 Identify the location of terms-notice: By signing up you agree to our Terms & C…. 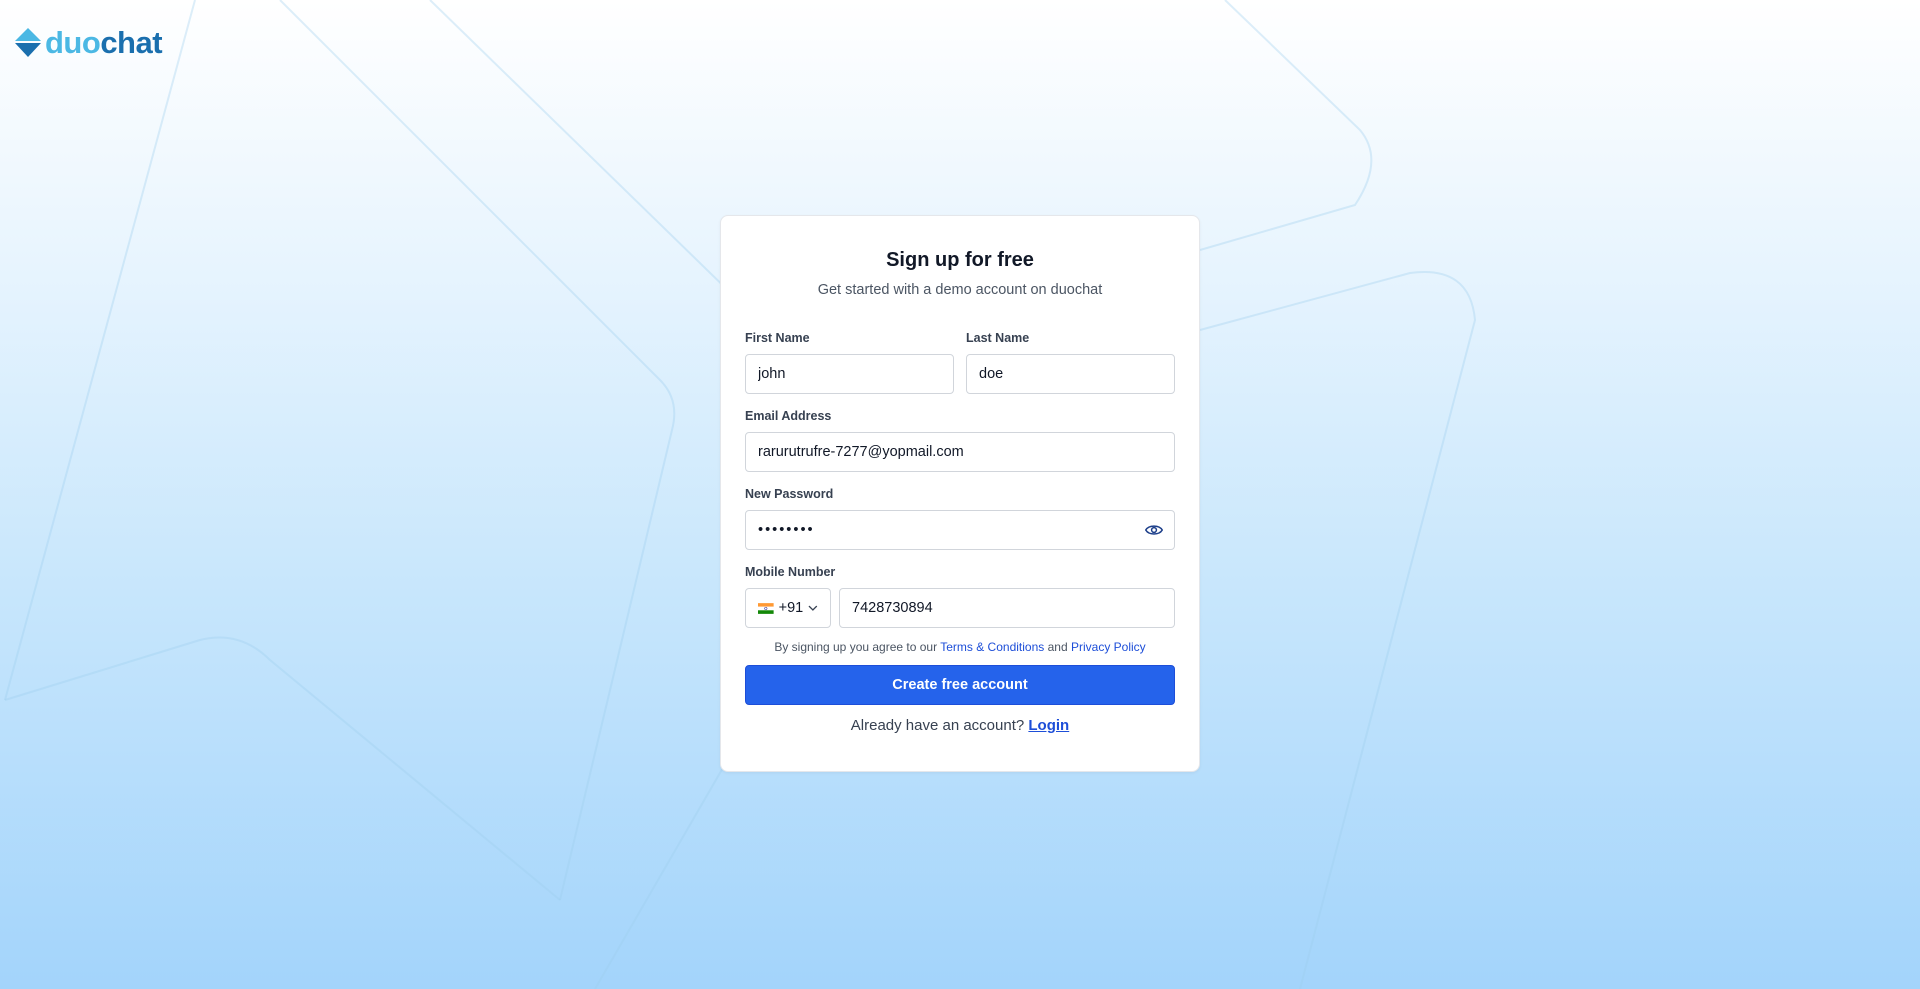
(960, 647).